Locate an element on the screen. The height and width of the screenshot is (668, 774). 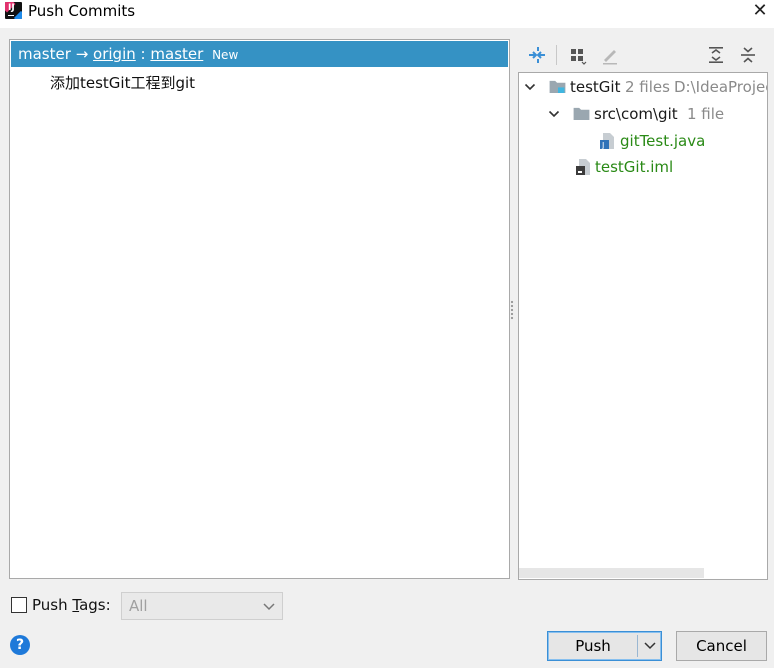
pane-splitter is located at coordinates (512, 310).